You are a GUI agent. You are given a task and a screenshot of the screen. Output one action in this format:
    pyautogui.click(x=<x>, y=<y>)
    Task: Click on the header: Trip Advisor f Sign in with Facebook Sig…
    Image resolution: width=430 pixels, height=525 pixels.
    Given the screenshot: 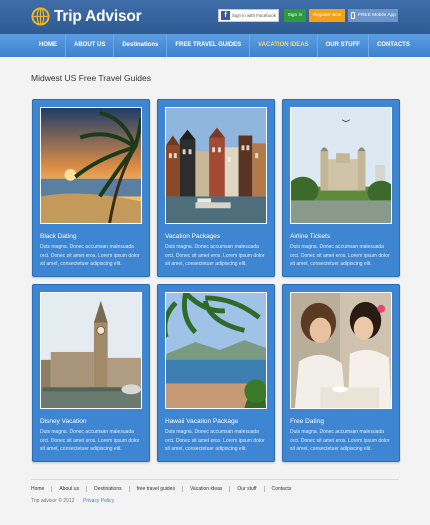 What is the action you would take?
    pyautogui.click(x=215, y=17)
    